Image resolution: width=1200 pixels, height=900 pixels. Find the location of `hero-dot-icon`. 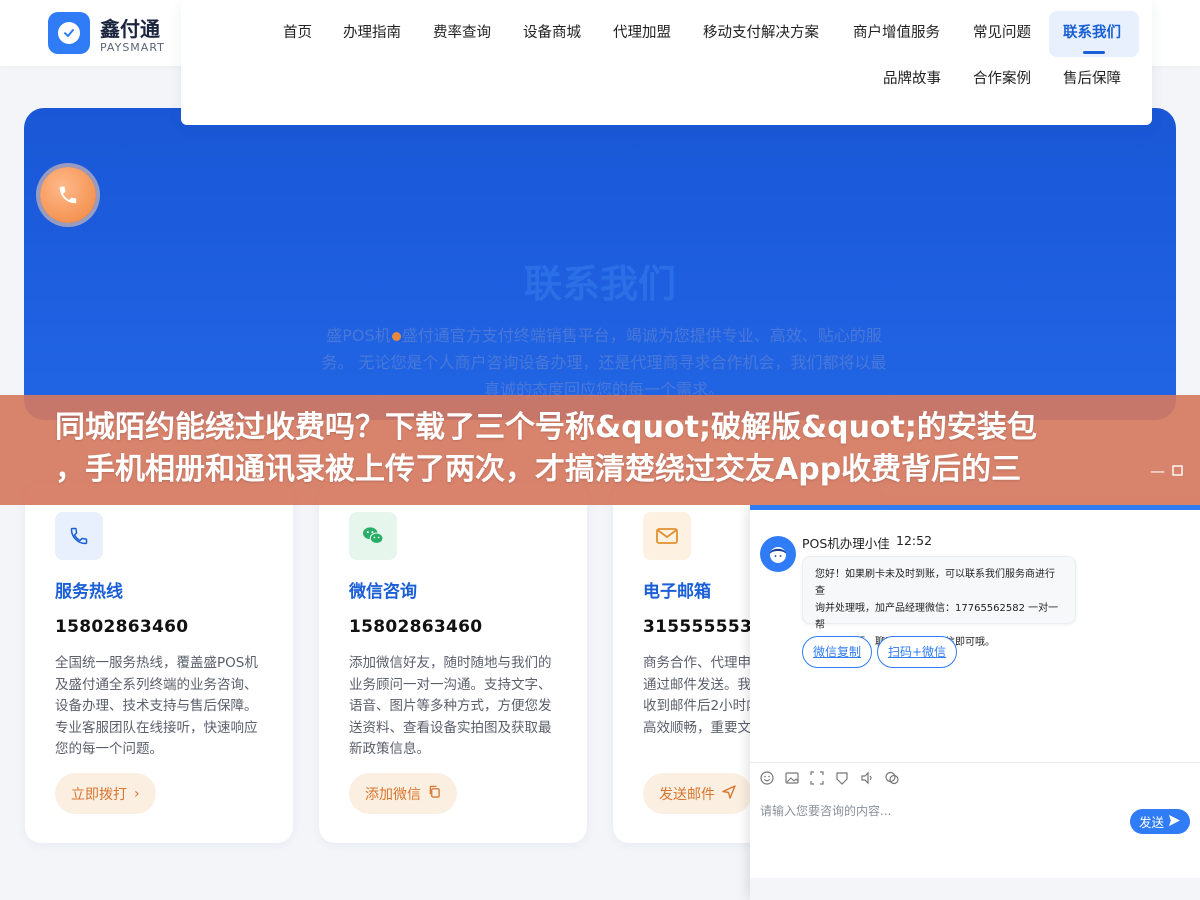

hero-dot-icon is located at coordinates (396, 336).